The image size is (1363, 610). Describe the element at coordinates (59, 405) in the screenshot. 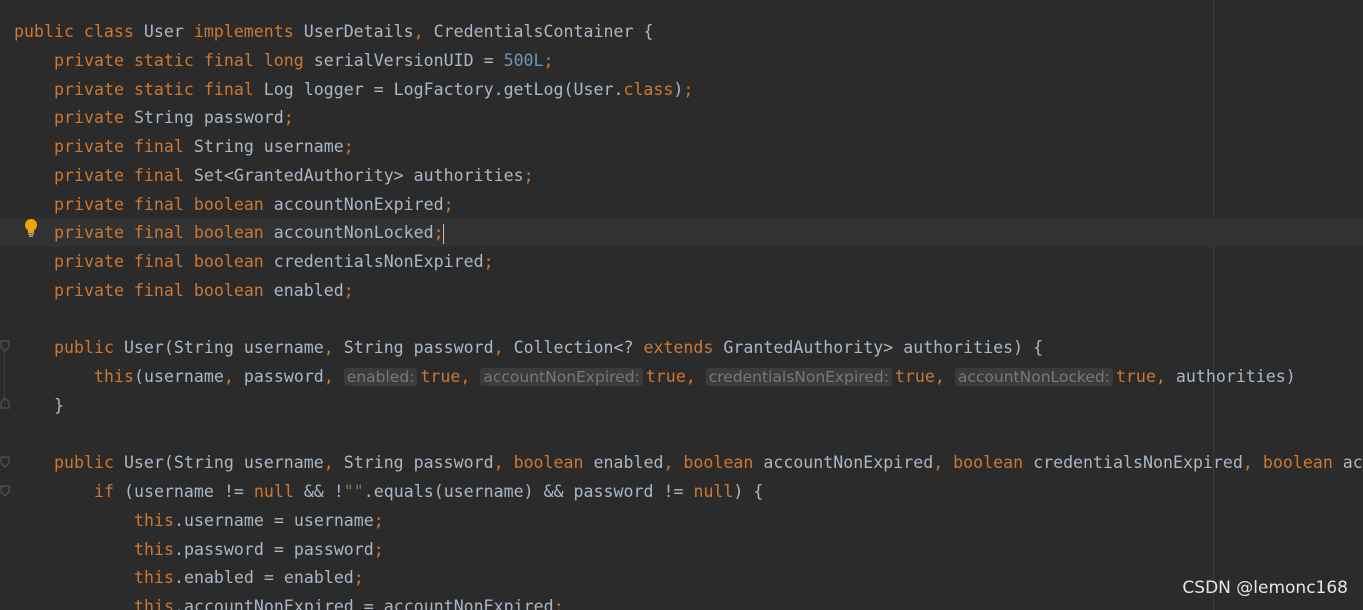

I see `code-token: }` at that location.